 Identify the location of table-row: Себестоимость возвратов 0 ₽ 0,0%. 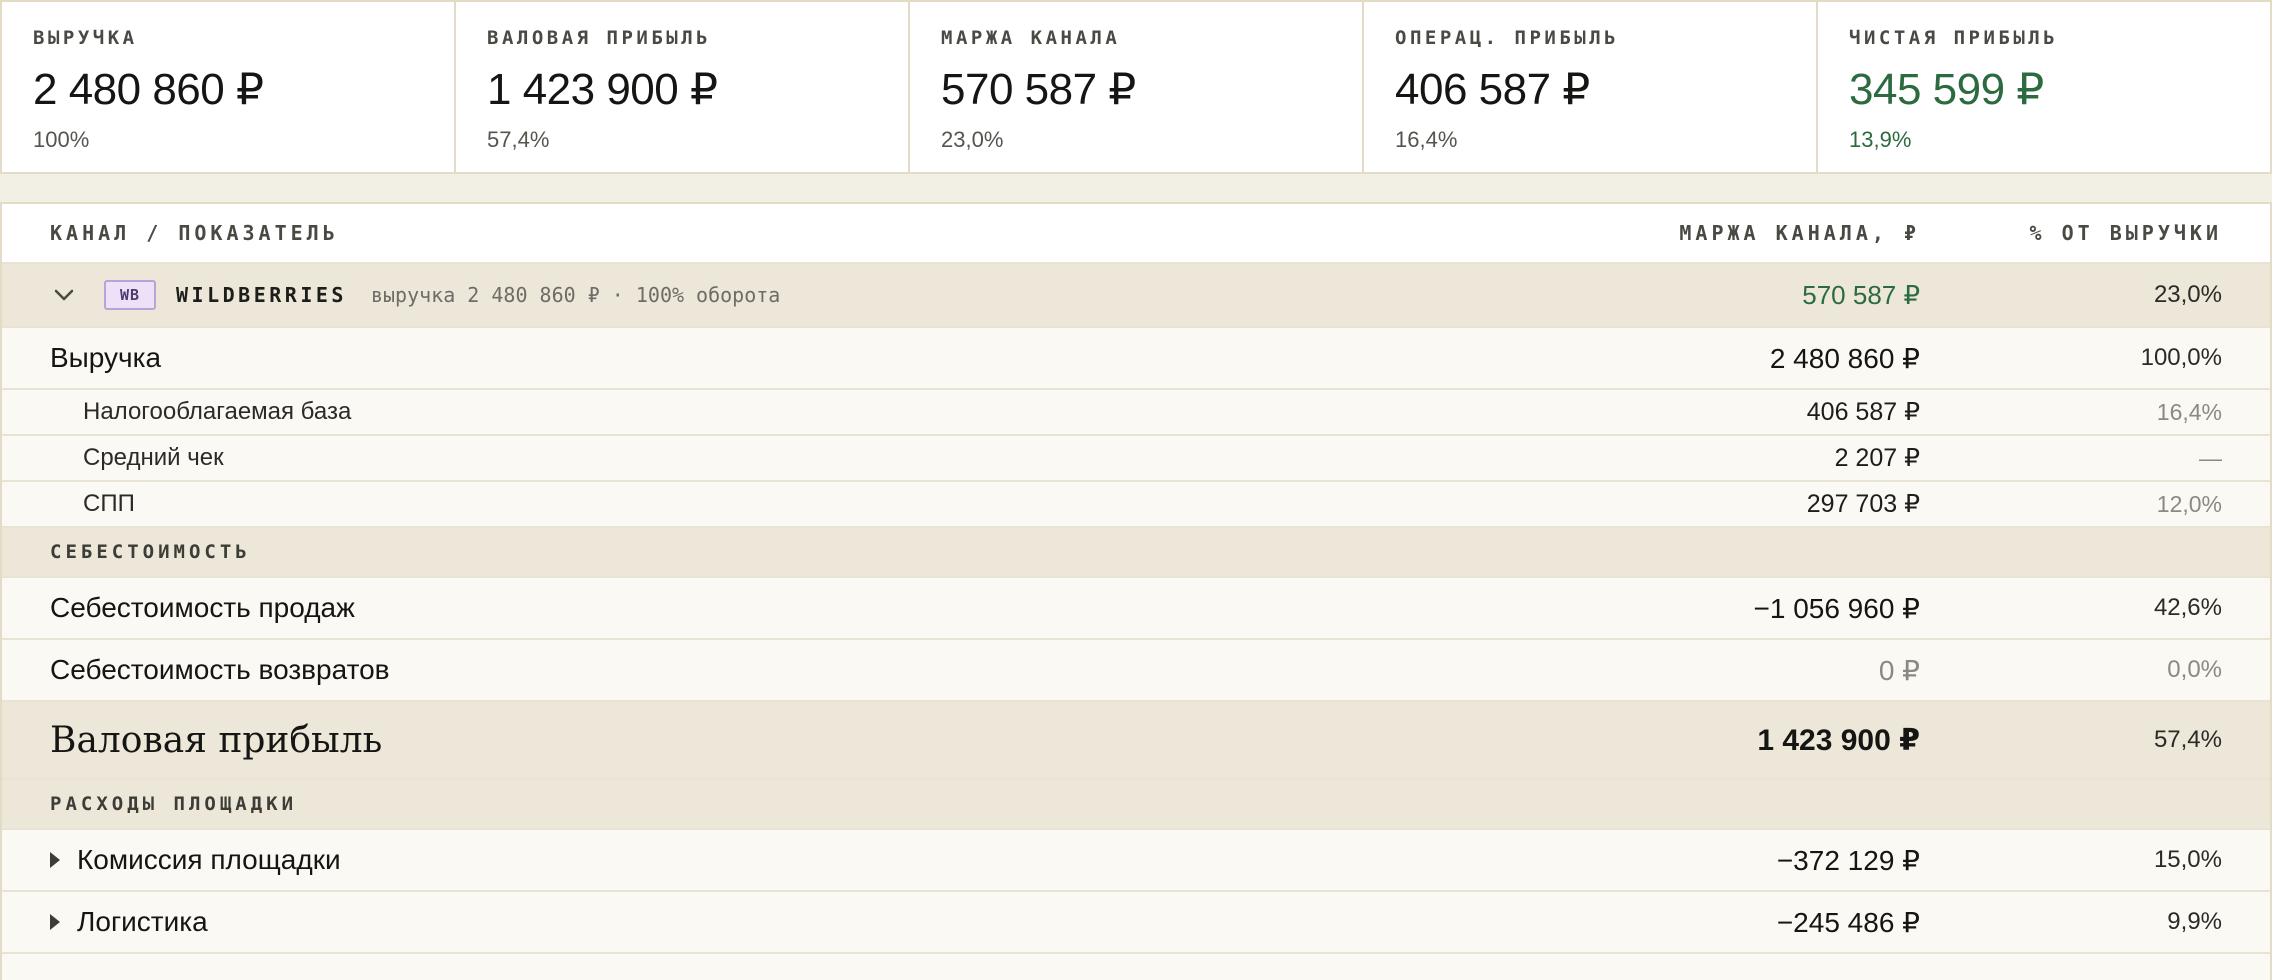
(1136, 671).